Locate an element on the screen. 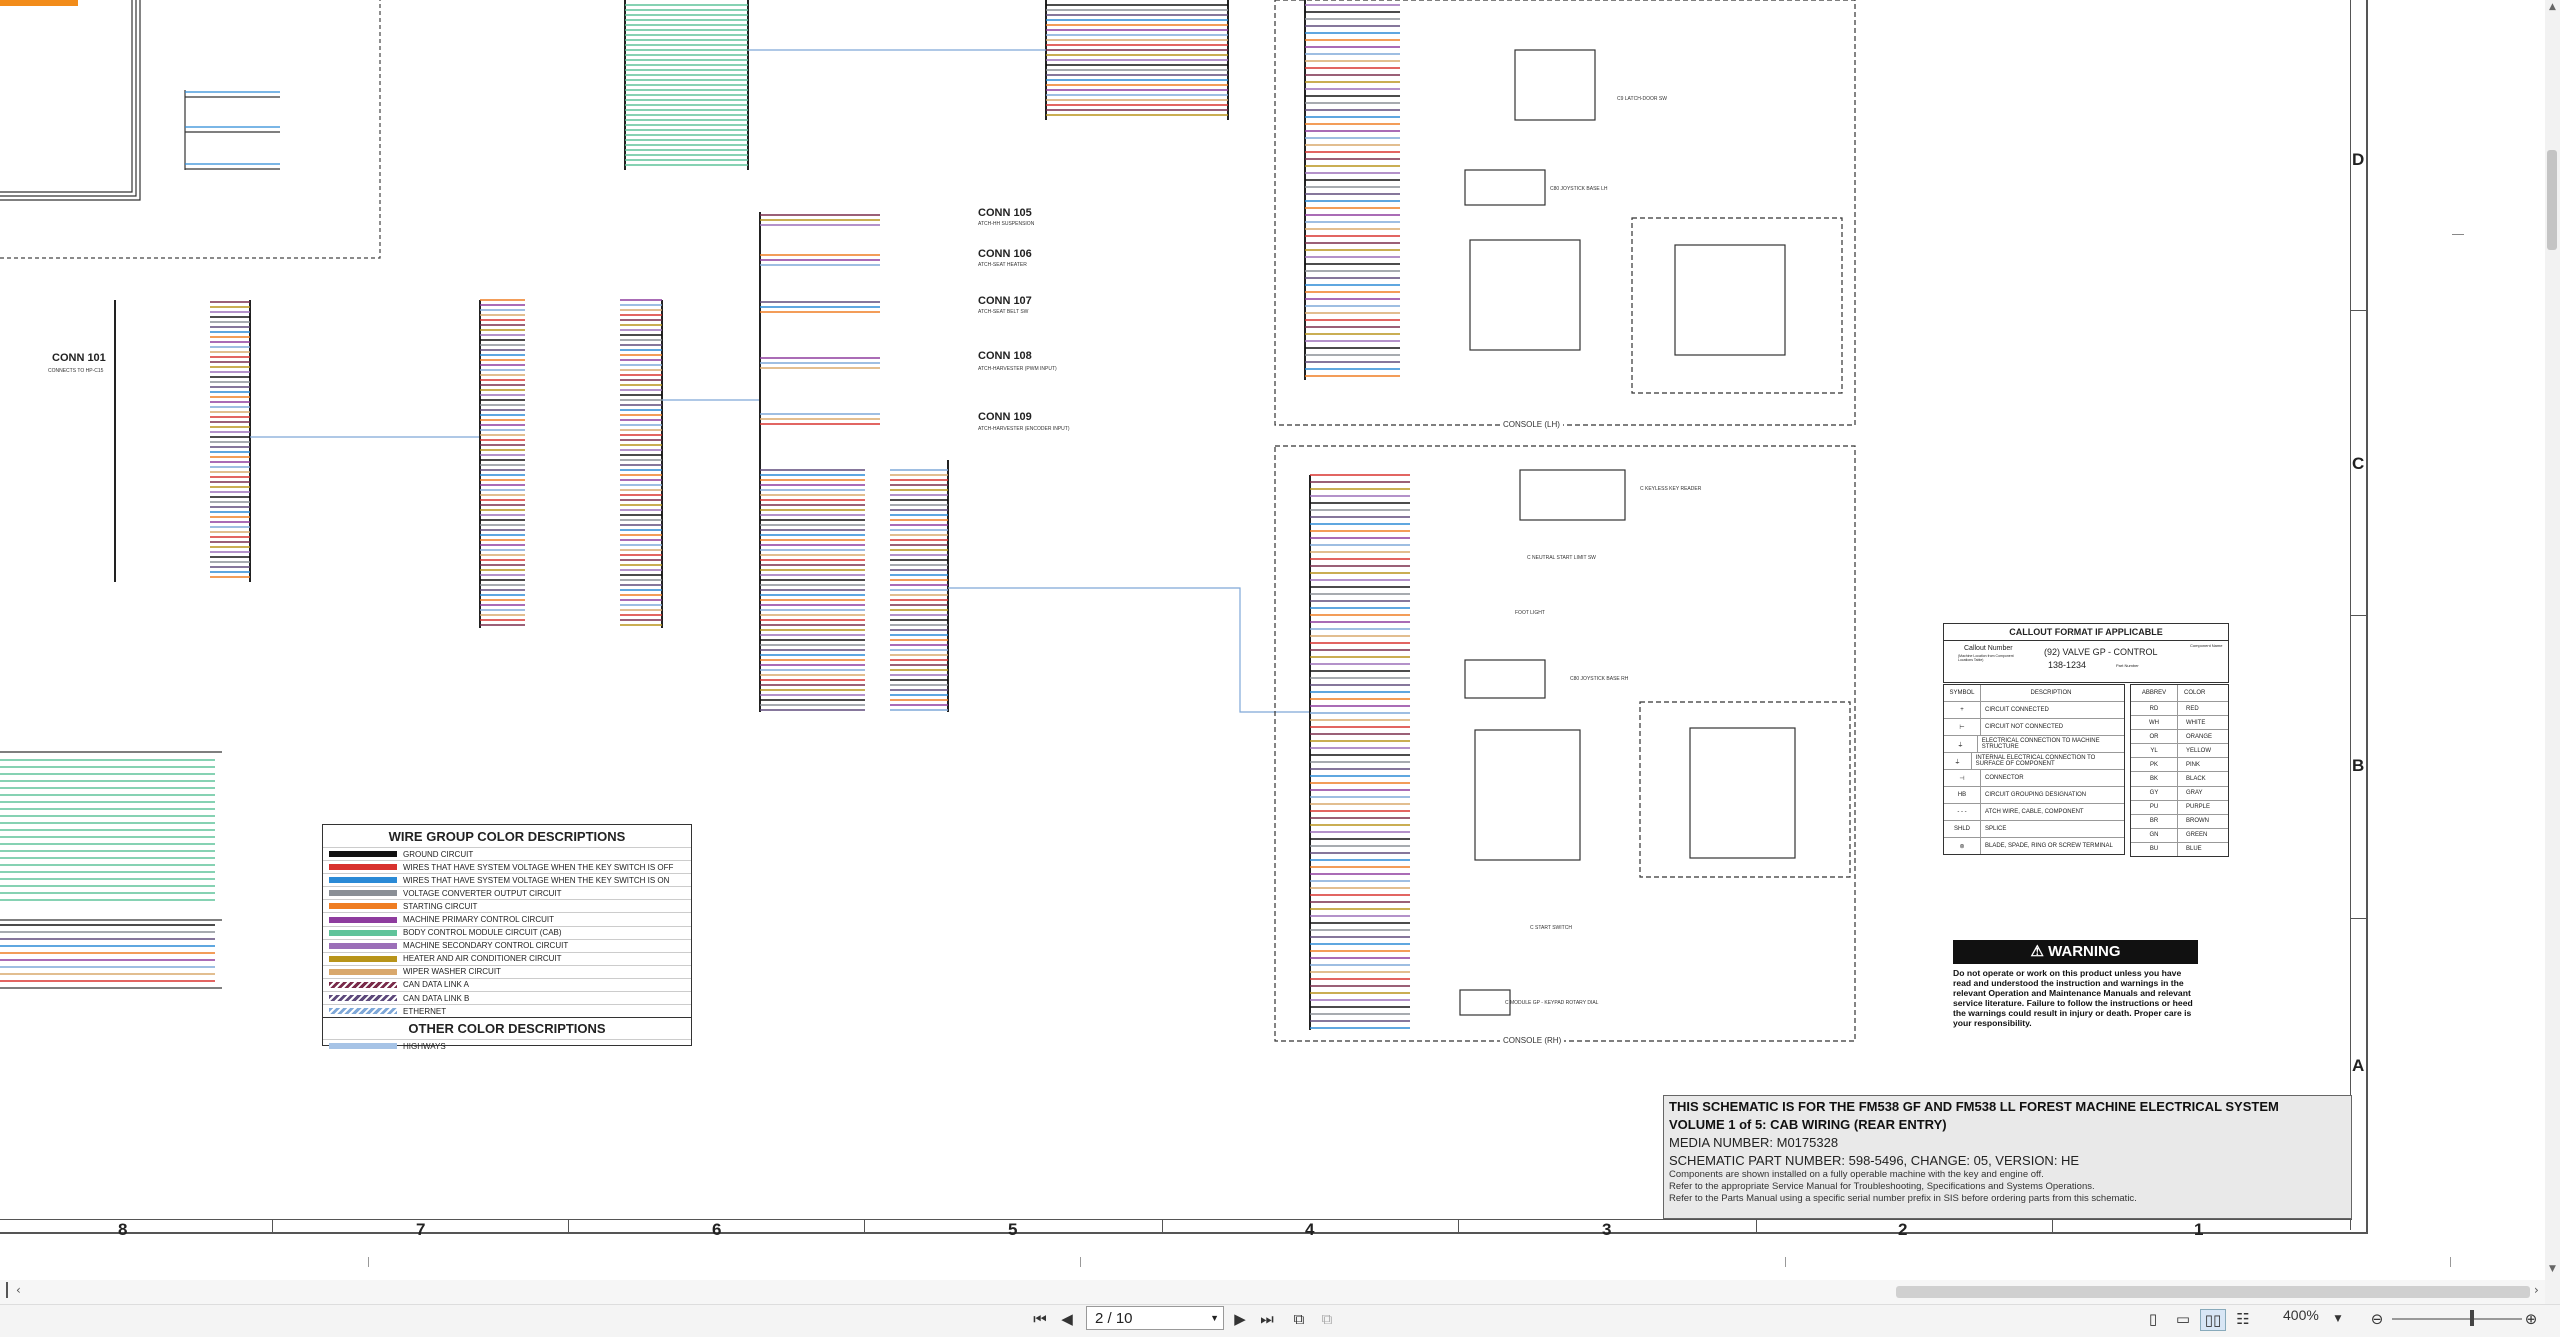 The height and width of the screenshot is (1337, 2560). ruler-tick is located at coordinates (2458, 234).